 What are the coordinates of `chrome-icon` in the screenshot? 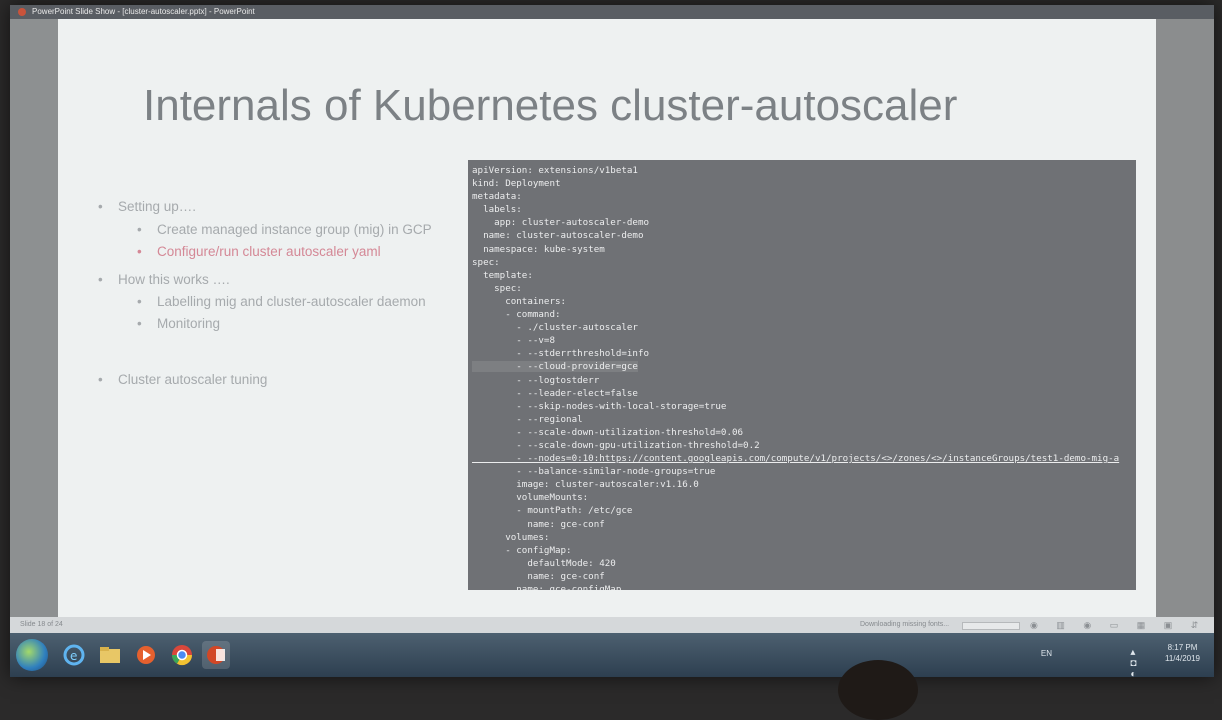 It's located at (182, 655).